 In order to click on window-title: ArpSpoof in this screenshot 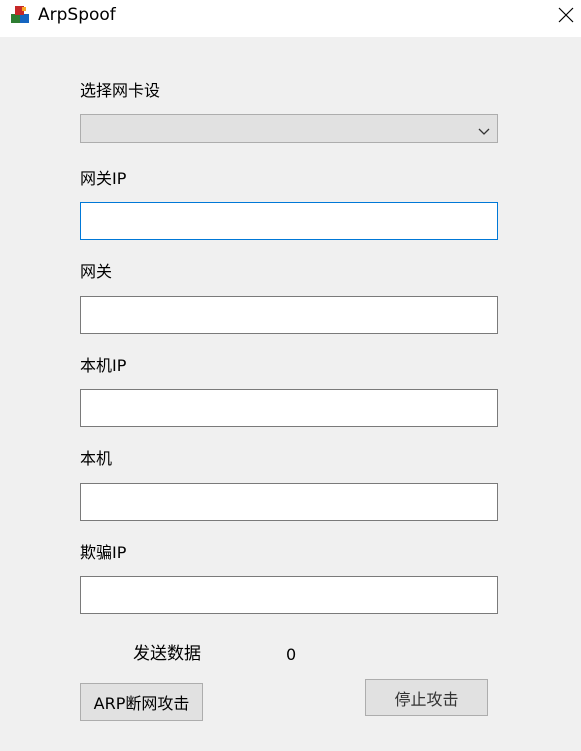, I will do `click(77, 15)`.